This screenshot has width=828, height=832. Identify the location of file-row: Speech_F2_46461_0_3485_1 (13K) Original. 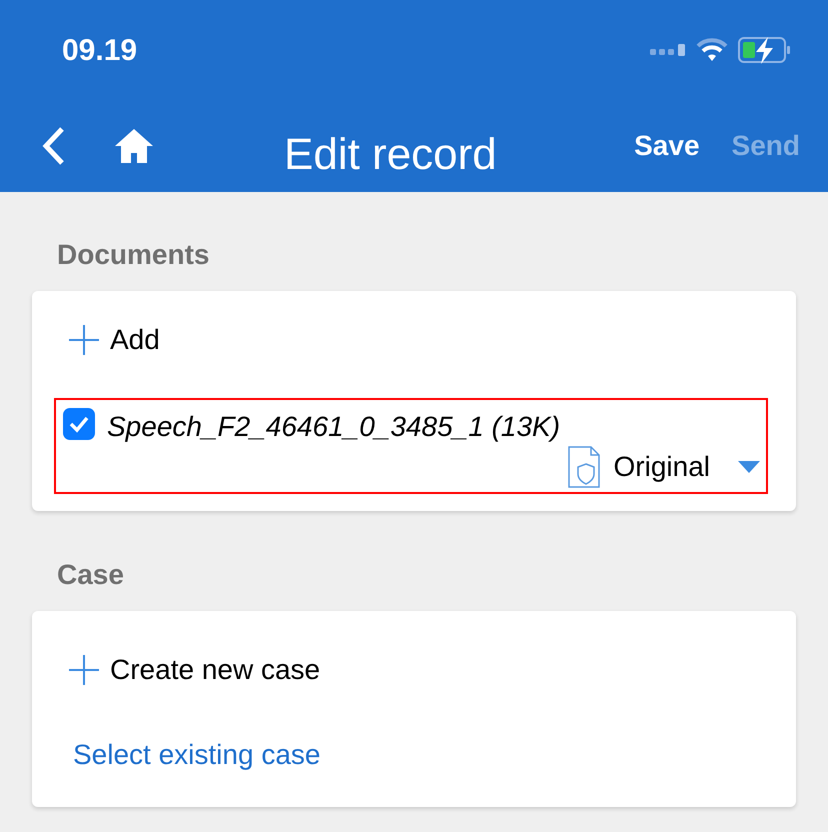
(411, 446).